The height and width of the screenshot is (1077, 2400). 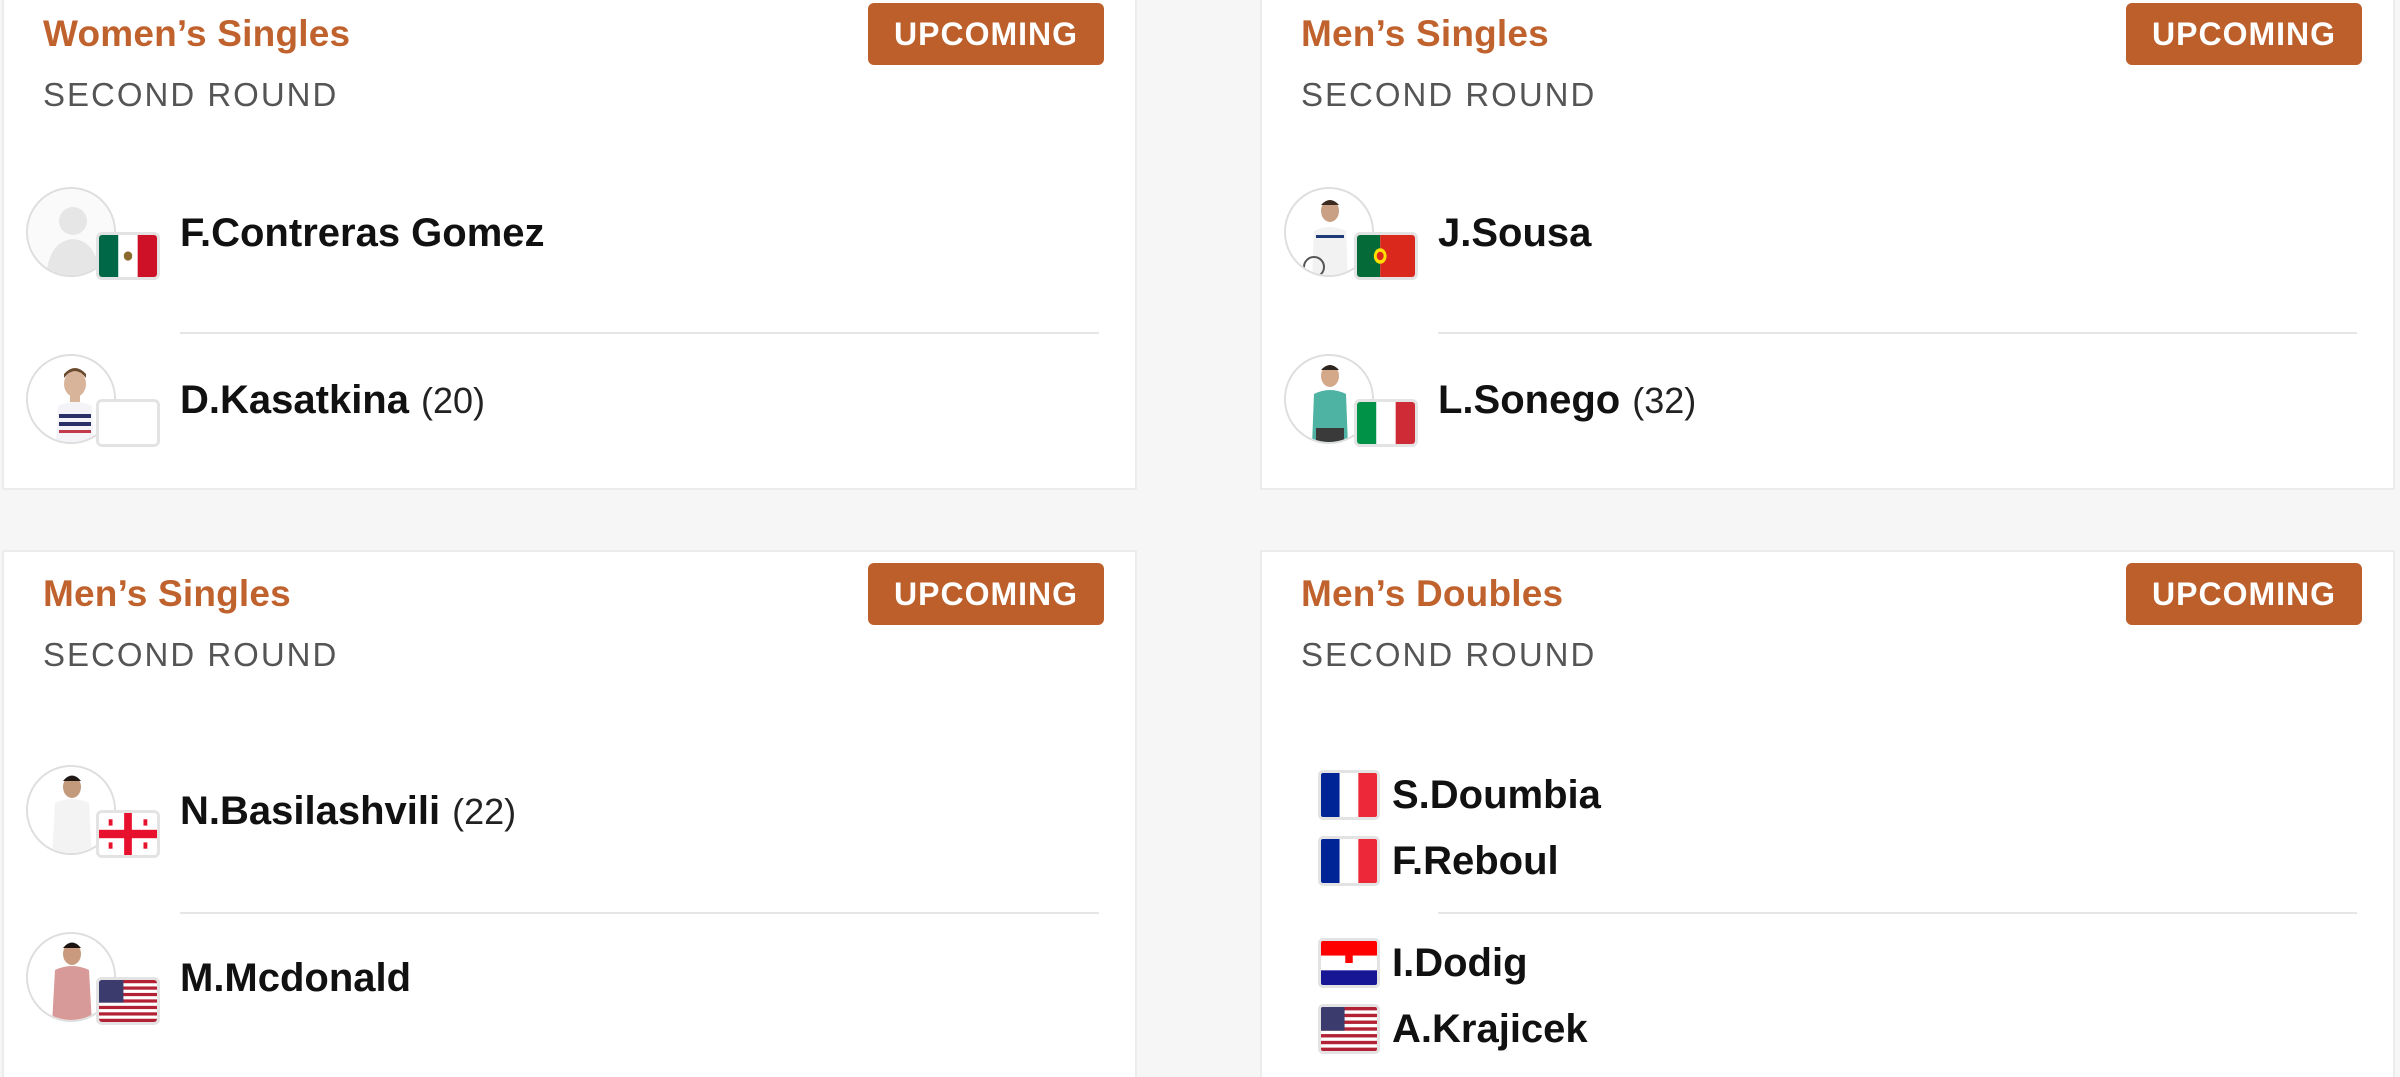 I want to click on italy-flag-icon, so click(x=1386, y=423).